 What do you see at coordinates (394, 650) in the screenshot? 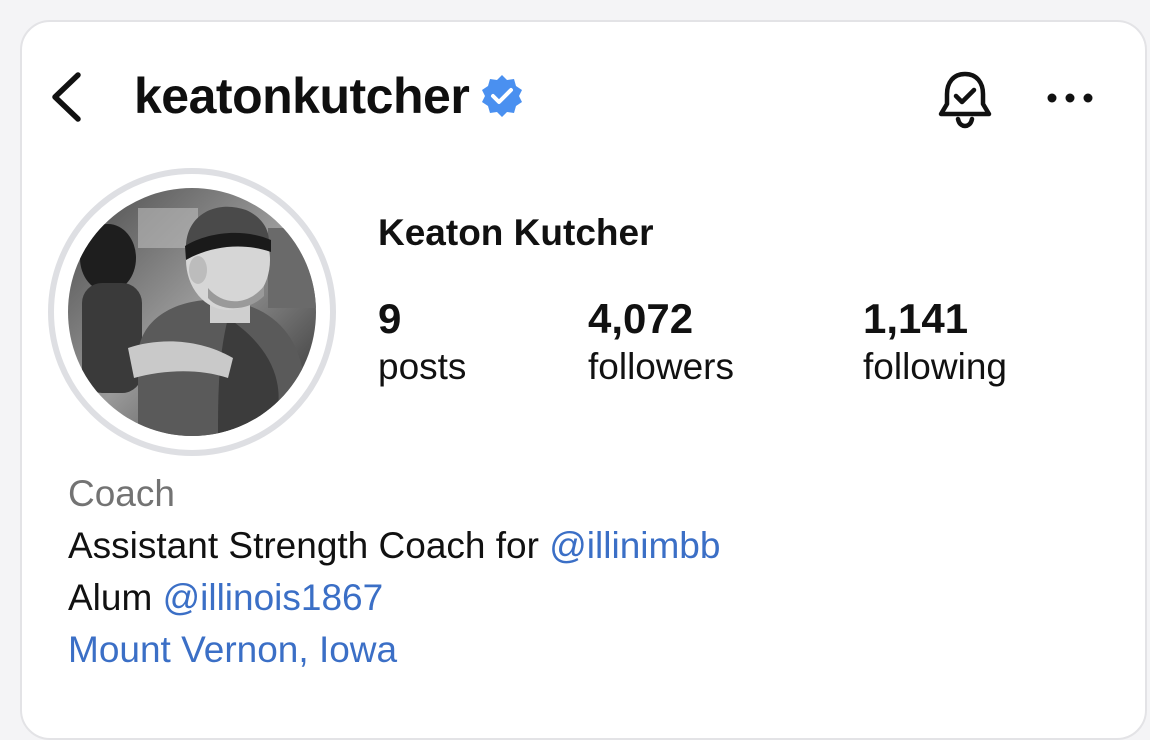
I see `location-link: Mount Vernon, Iowa` at bounding box center [394, 650].